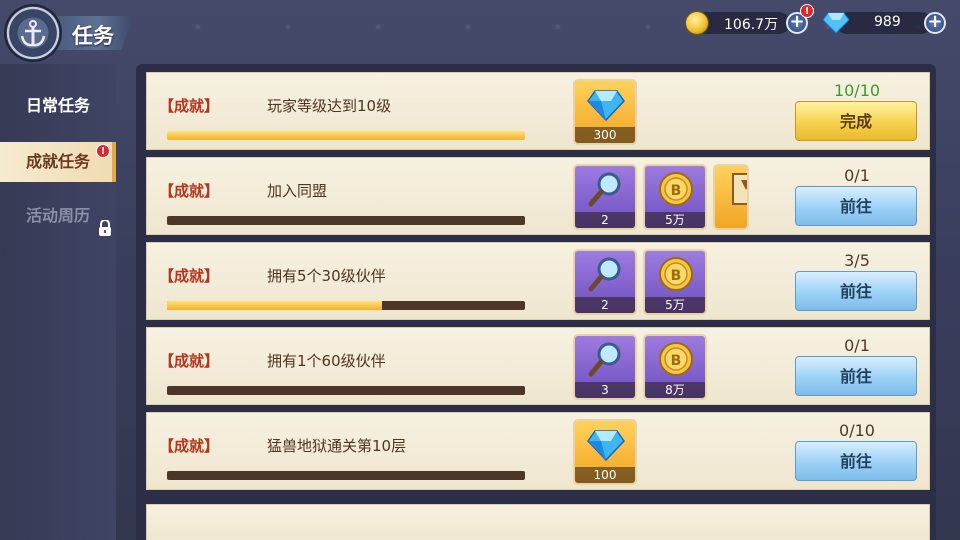 The image size is (960, 540). I want to click on complete-button: 完成, so click(856, 121).